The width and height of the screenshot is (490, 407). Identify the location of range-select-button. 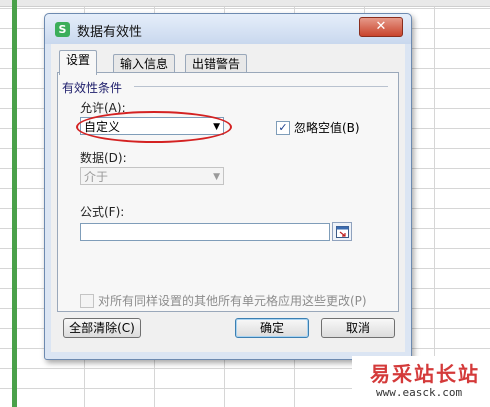
(342, 231).